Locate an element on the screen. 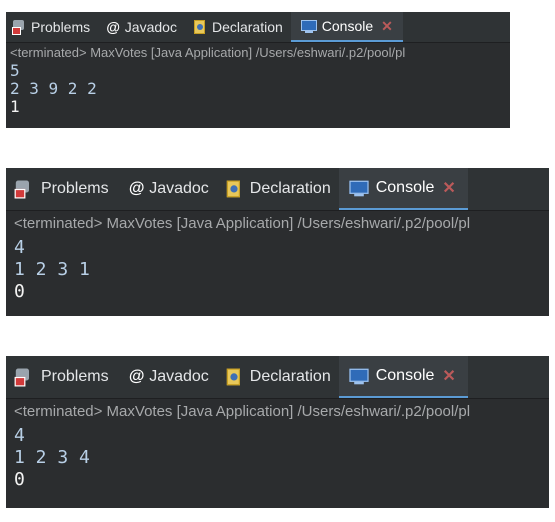  console-output-line-2: 1 2 3 4 is located at coordinates (52, 457).